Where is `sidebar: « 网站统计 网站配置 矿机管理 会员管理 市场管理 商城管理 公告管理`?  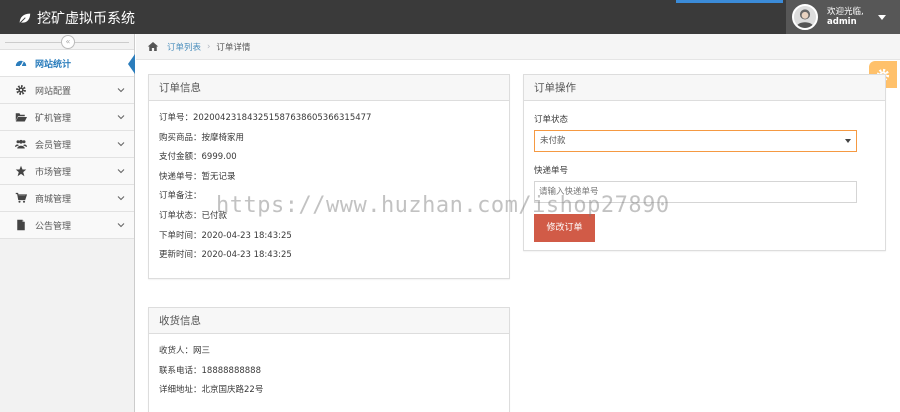 sidebar: « 网站统计 网站配置 矿机管理 会员管理 市场管理 商城管理 公告管理 is located at coordinates (67, 223).